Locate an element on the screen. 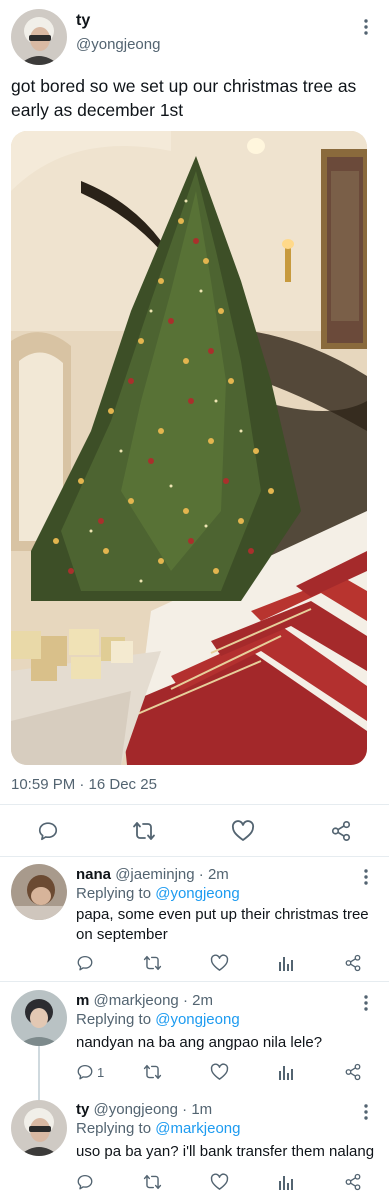  reply-author-handle: @jaeminjng is located at coordinates (154, 874).